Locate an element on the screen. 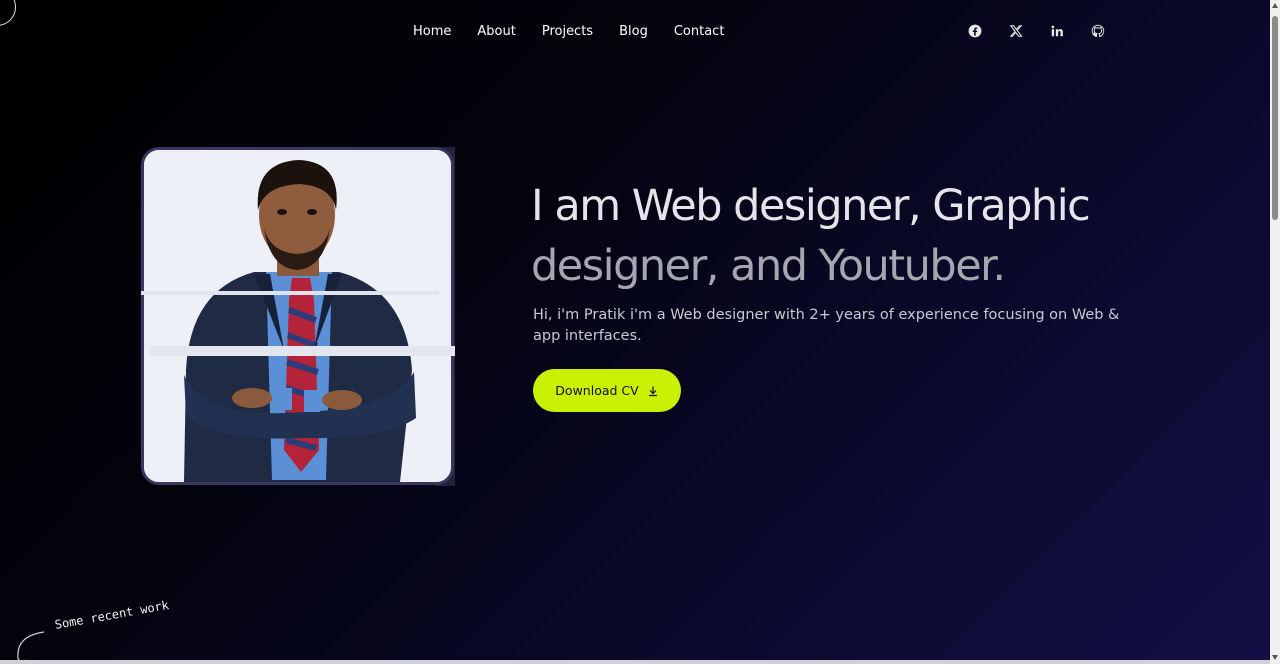 This screenshot has width=1280, height=664. curved-arrow-icon is located at coordinates (31, 647).